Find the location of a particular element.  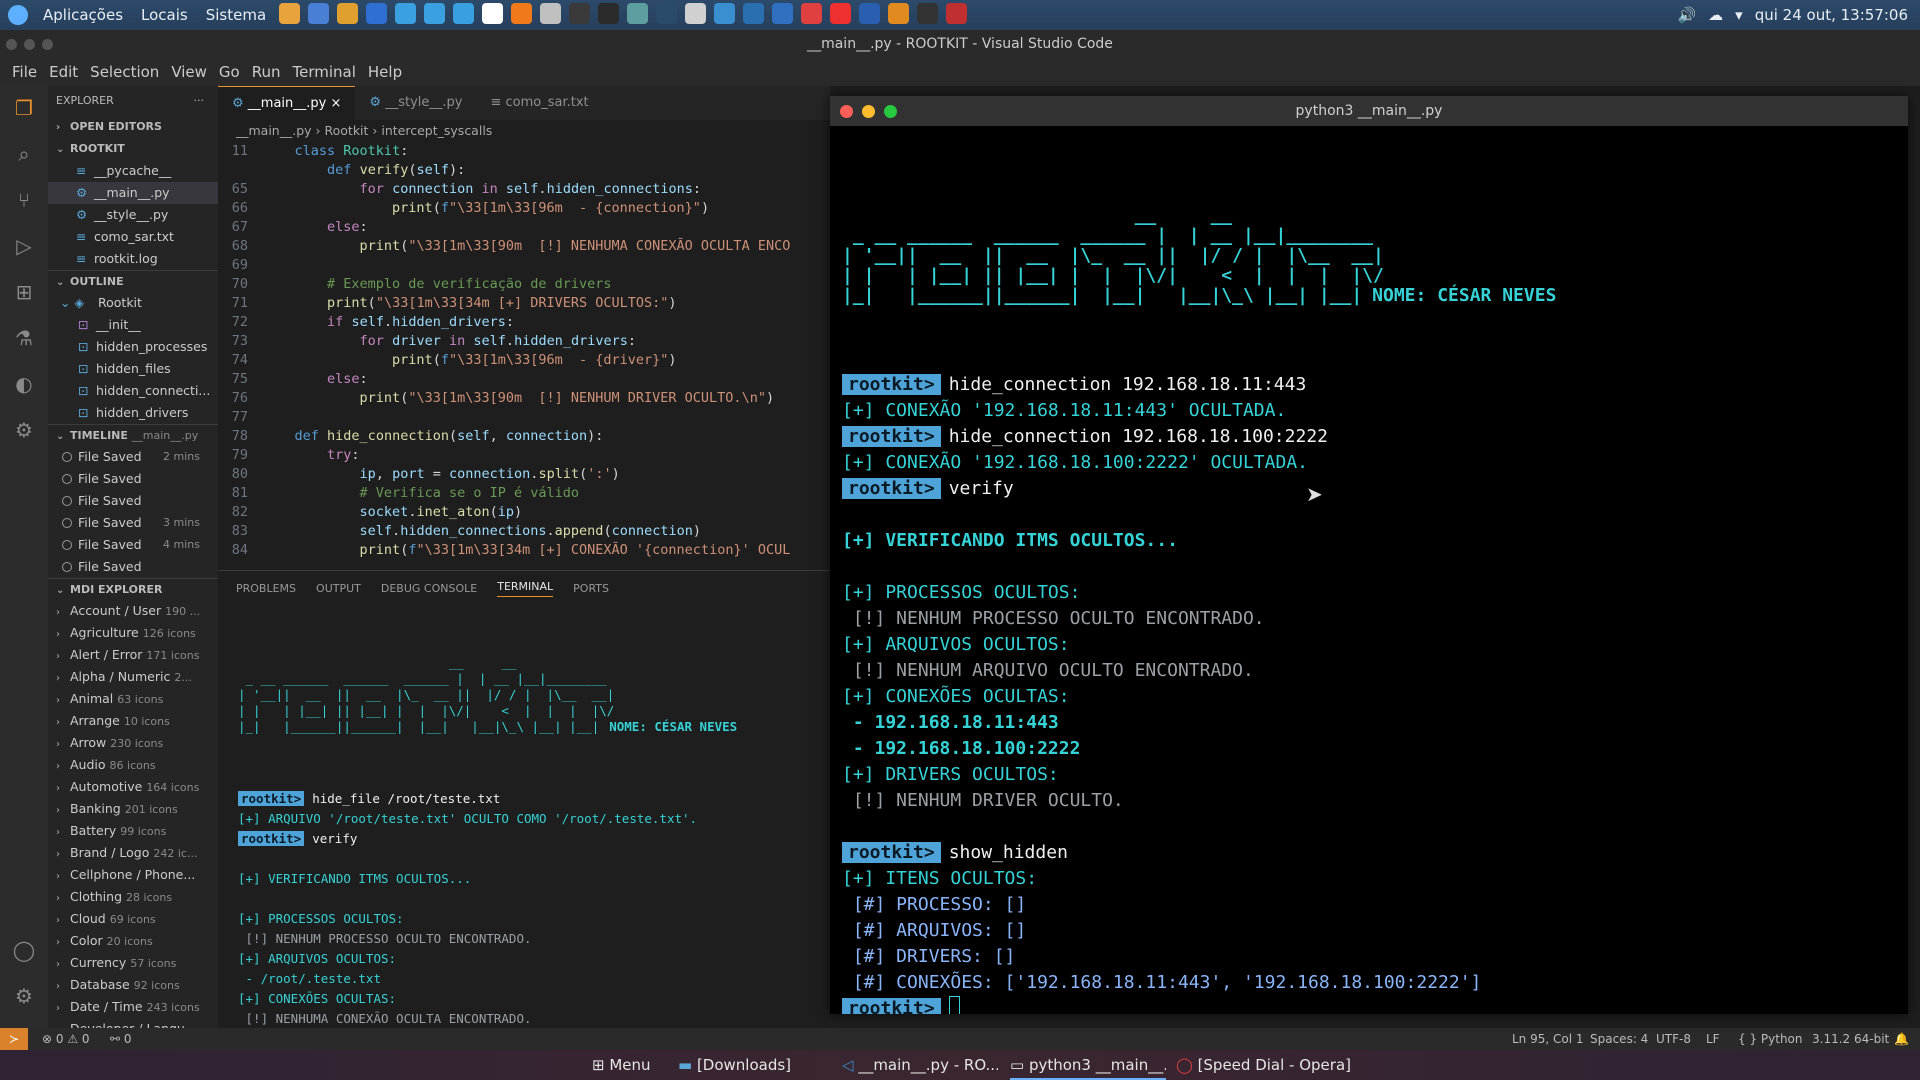

rootkit-folder: ⌄ ROOTKIT is located at coordinates (133, 149).